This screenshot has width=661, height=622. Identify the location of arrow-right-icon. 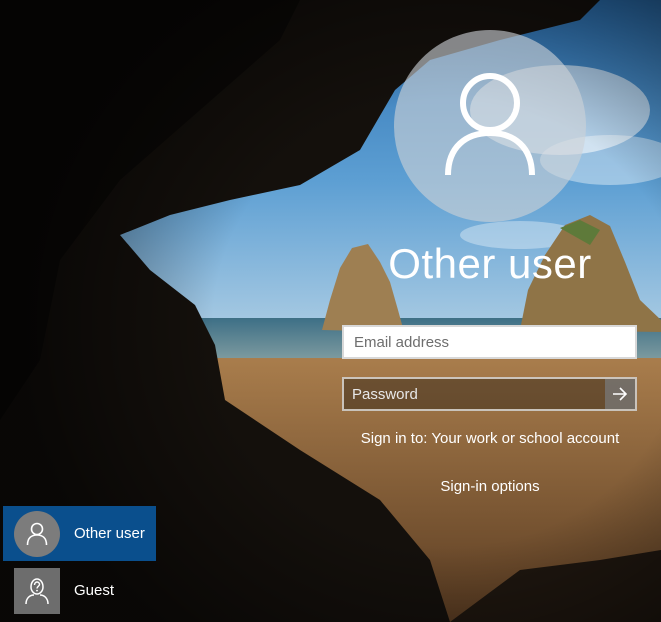
(620, 394).